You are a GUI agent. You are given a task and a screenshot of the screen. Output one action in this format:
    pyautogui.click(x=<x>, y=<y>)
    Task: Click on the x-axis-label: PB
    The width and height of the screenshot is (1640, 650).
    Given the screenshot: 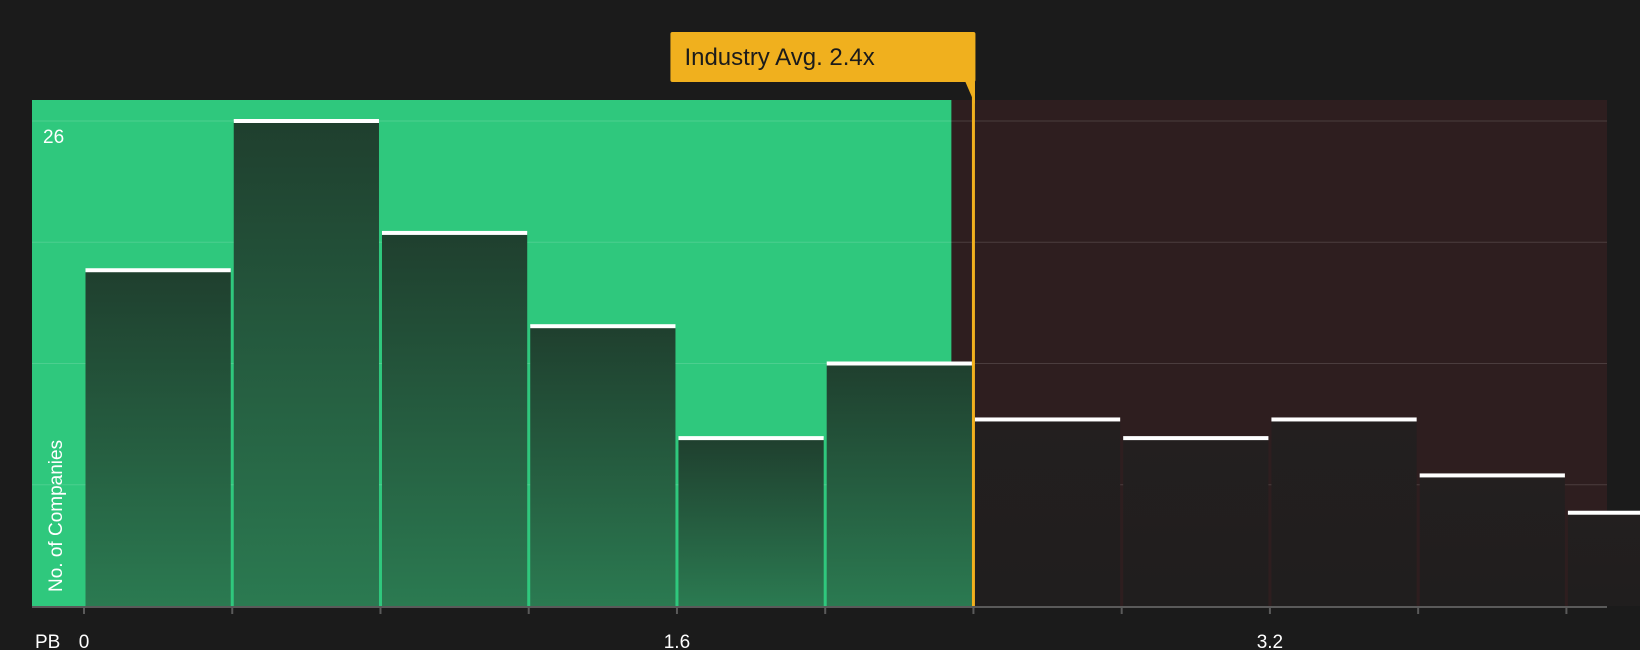 What is the action you would take?
    pyautogui.click(x=47, y=641)
    